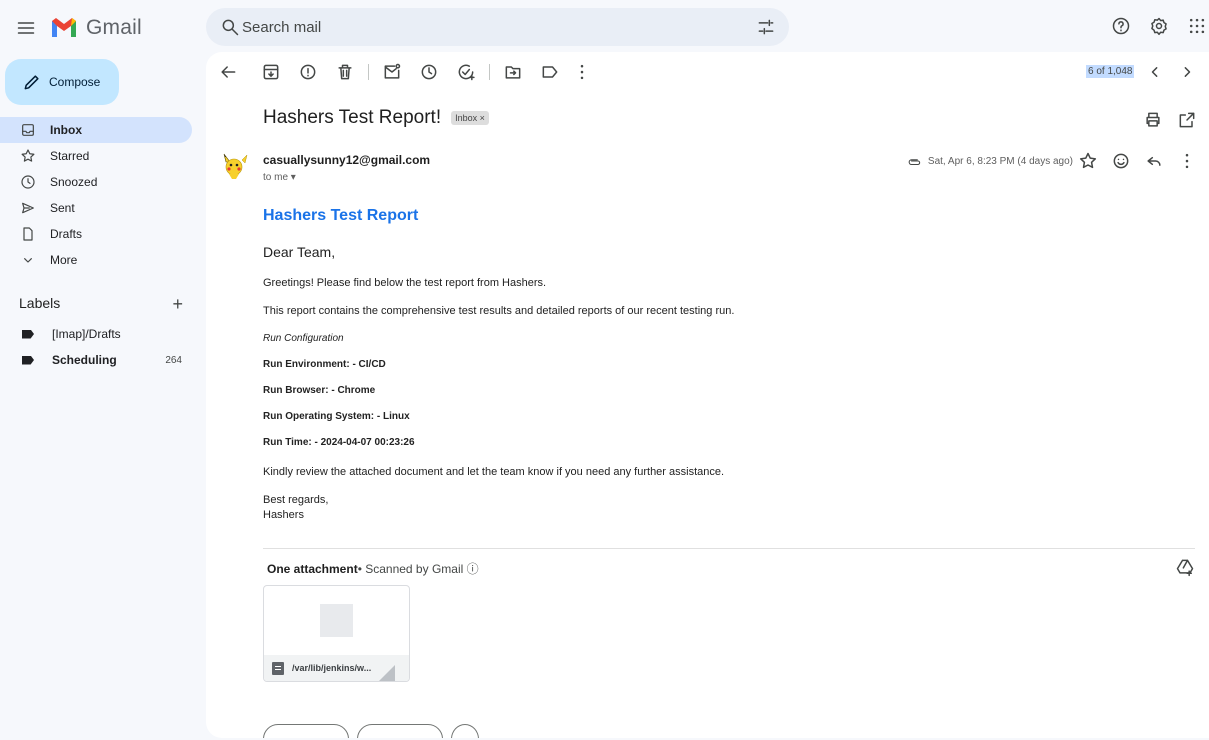 The height and width of the screenshot is (740, 1209). What do you see at coordinates (40, 303) in the screenshot?
I see `labels-heading-text: Labels` at bounding box center [40, 303].